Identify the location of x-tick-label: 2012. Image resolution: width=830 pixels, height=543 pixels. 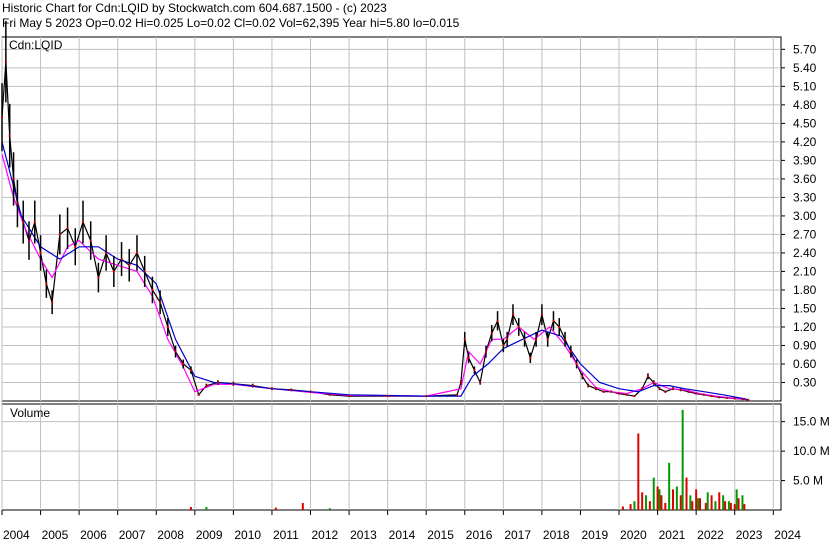
(325, 535).